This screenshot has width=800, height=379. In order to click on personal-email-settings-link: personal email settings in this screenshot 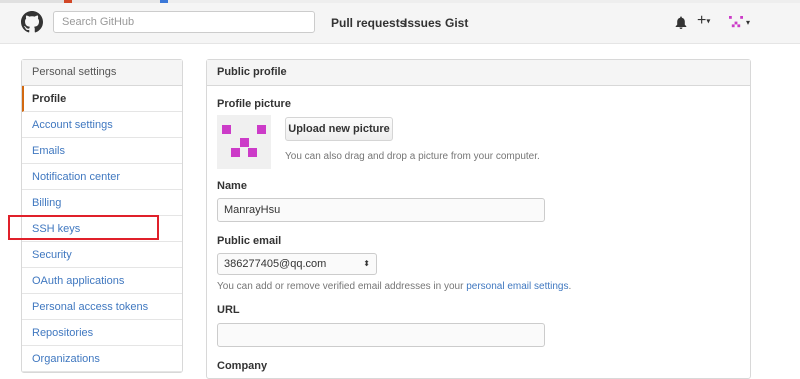, I will do `click(517, 286)`.